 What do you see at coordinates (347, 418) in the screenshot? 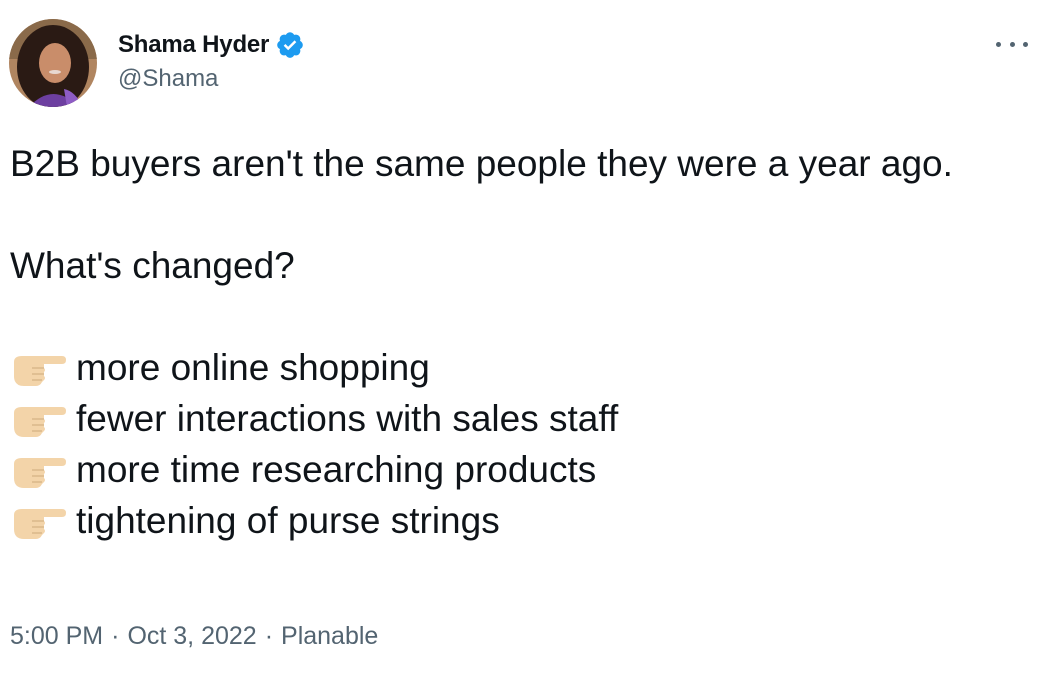
I see `bullet-text: fewer interactions with sales staff` at bounding box center [347, 418].